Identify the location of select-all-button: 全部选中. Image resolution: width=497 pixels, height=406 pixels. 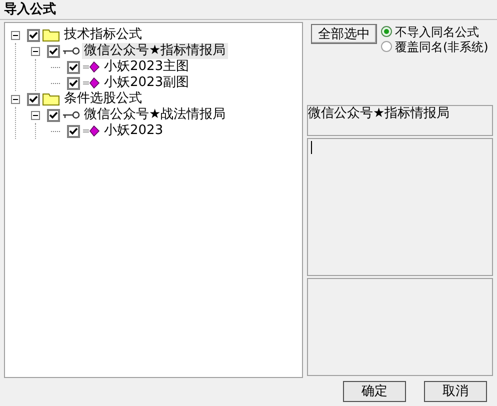
(344, 34).